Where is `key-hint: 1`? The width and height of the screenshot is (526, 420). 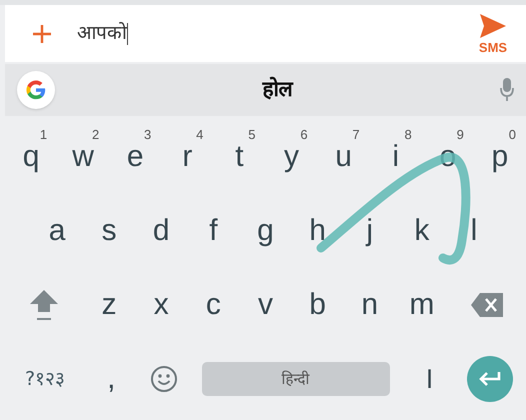 key-hint: 1 is located at coordinates (44, 134).